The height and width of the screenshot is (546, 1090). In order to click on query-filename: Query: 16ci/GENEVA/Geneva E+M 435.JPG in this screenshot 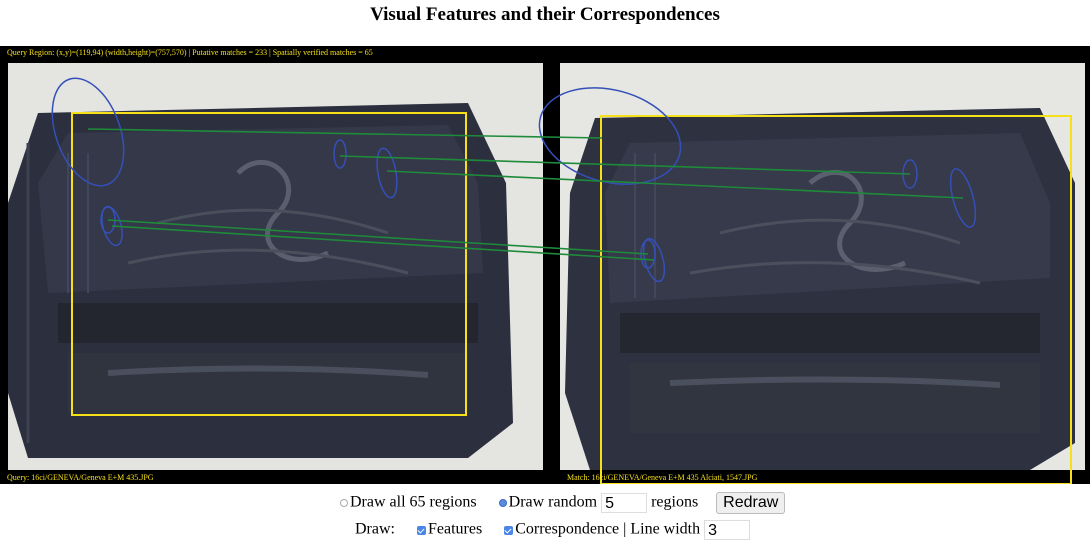, I will do `click(80, 477)`.